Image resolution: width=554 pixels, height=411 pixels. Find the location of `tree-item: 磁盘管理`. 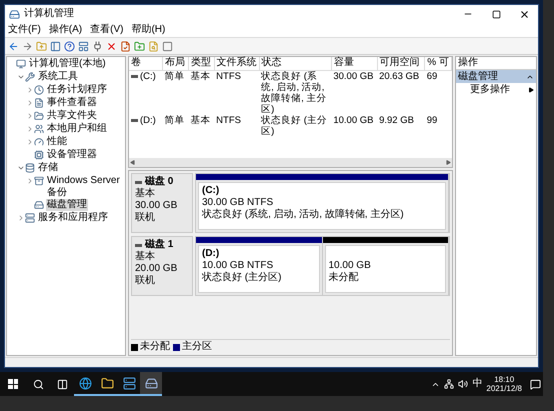

tree-item: 磁盘管理 is located at coordinates (67, 205).